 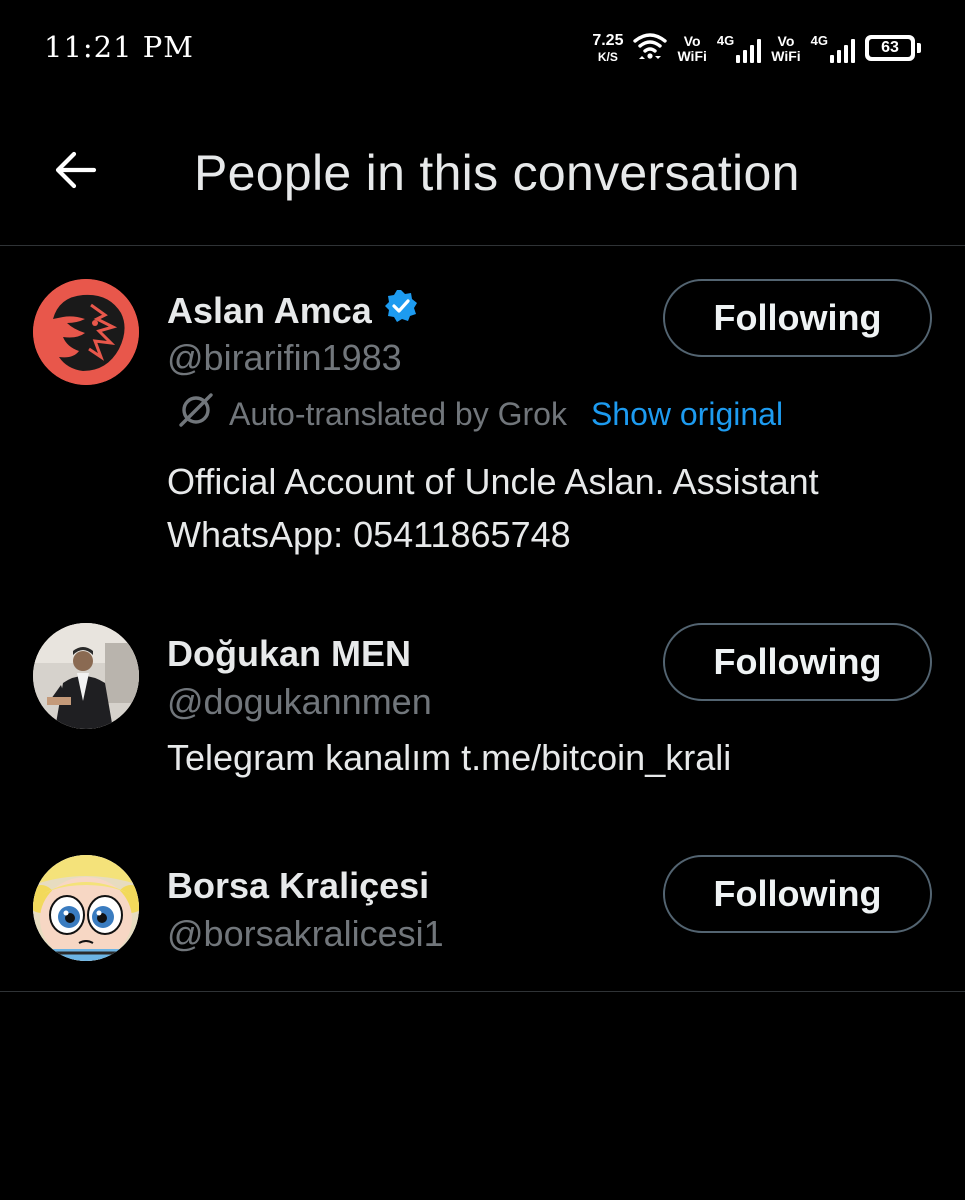 I want to click on person-bio: Telegram kanalım t.me/bitcoin_krali, so click(x=557, y=757).